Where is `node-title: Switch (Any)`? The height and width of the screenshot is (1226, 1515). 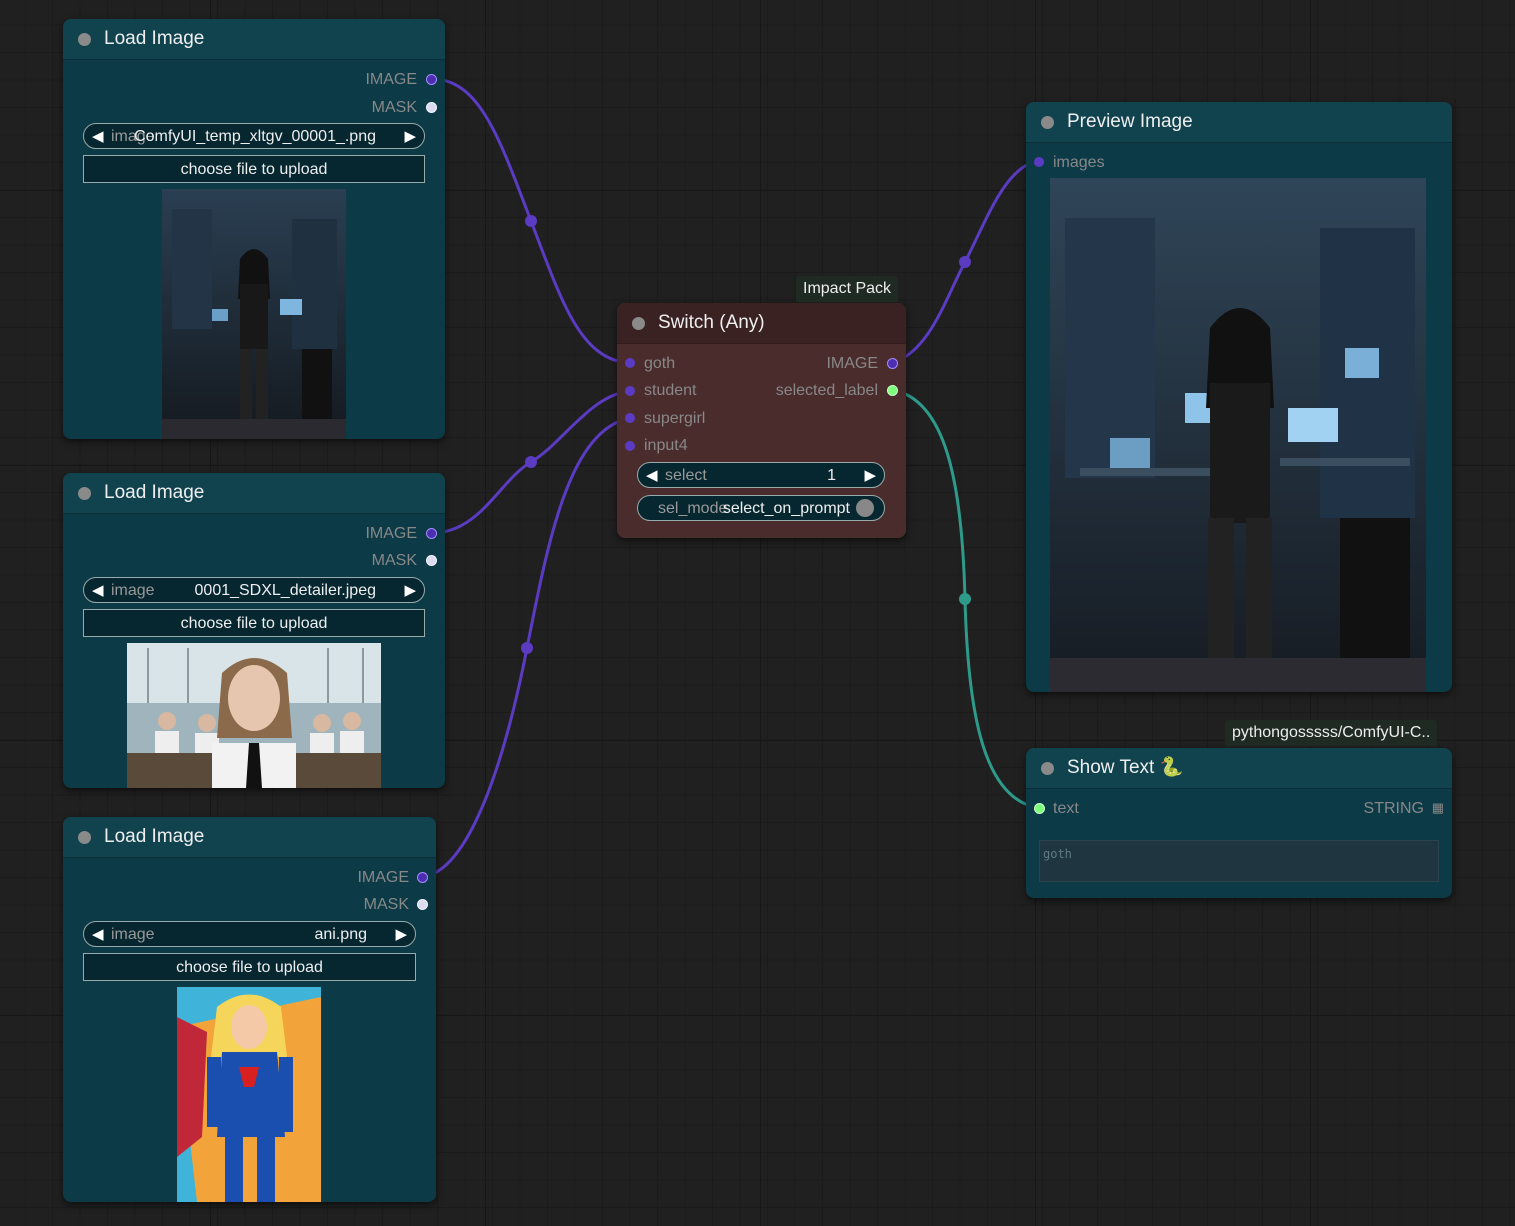 node-title: Switch (Any) is located at coordinates (761, 323).